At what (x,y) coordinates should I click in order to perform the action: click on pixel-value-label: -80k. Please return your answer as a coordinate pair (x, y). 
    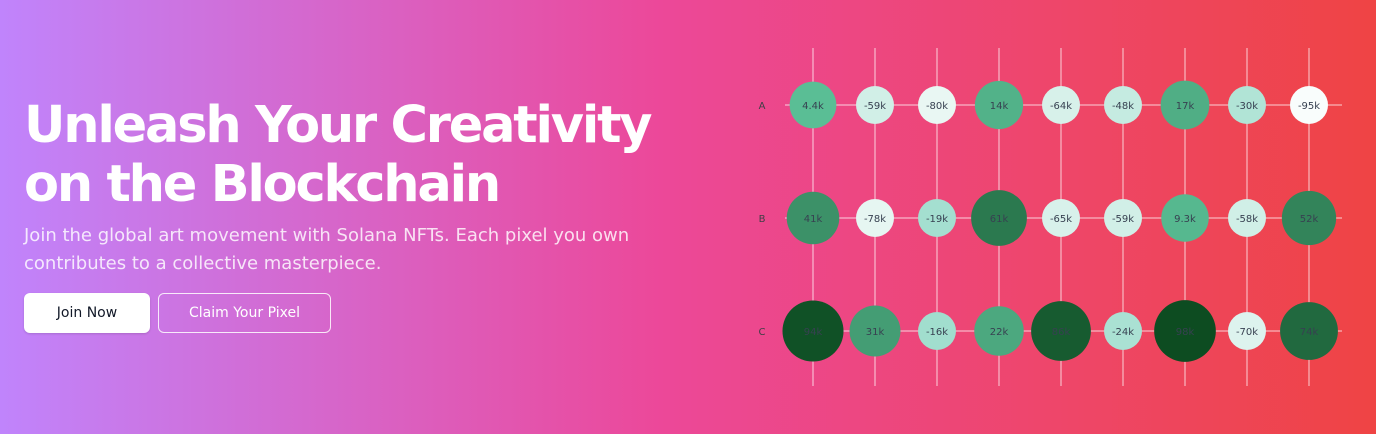
    Looking at the image, I should click on (937, 106).